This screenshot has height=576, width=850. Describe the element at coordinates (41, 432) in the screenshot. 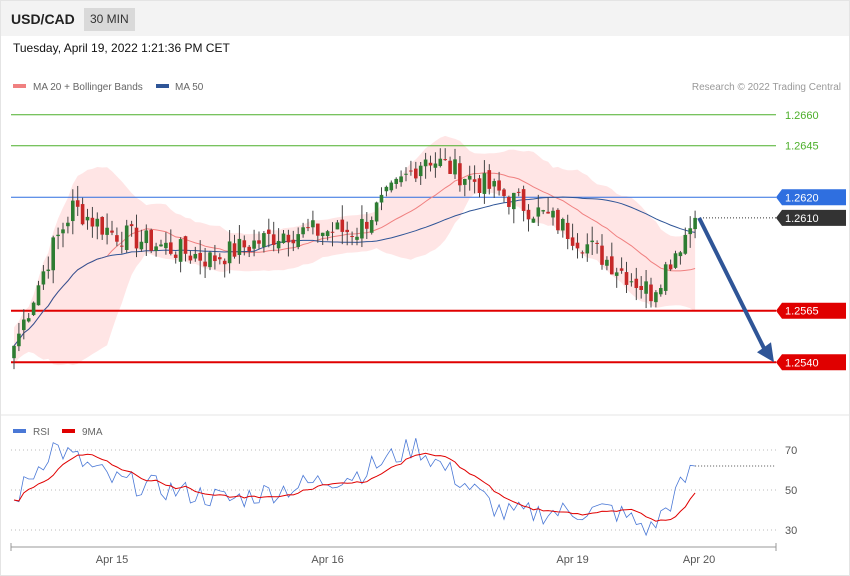

I see `rsi-legend-label: RSI` at that location.